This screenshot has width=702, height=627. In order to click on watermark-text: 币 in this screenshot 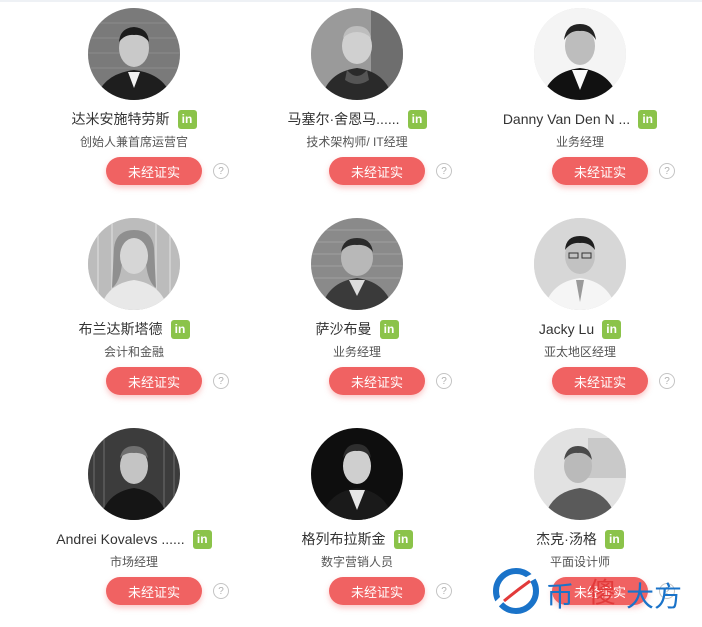, I will do `click(561, 596)`.